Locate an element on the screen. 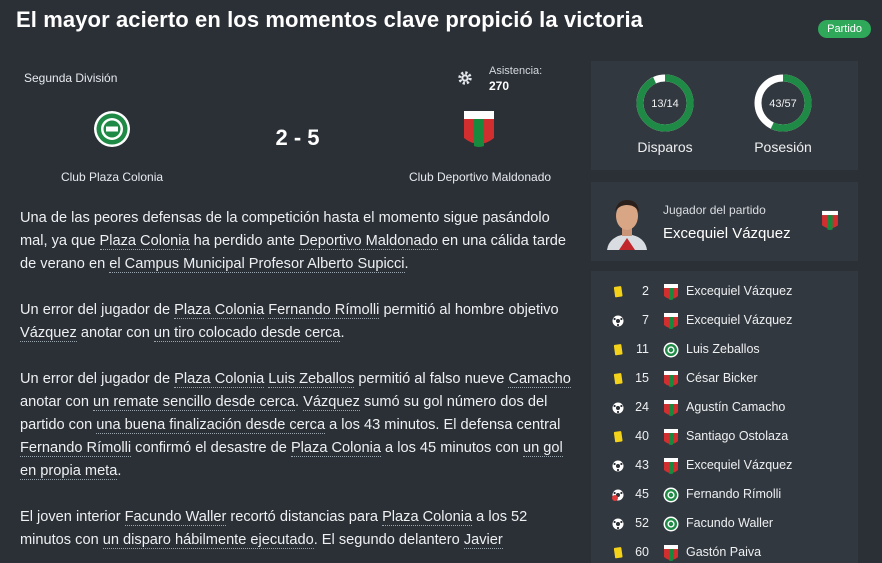  report-link: Luis Zeballos is located at coordinates (311, 379).